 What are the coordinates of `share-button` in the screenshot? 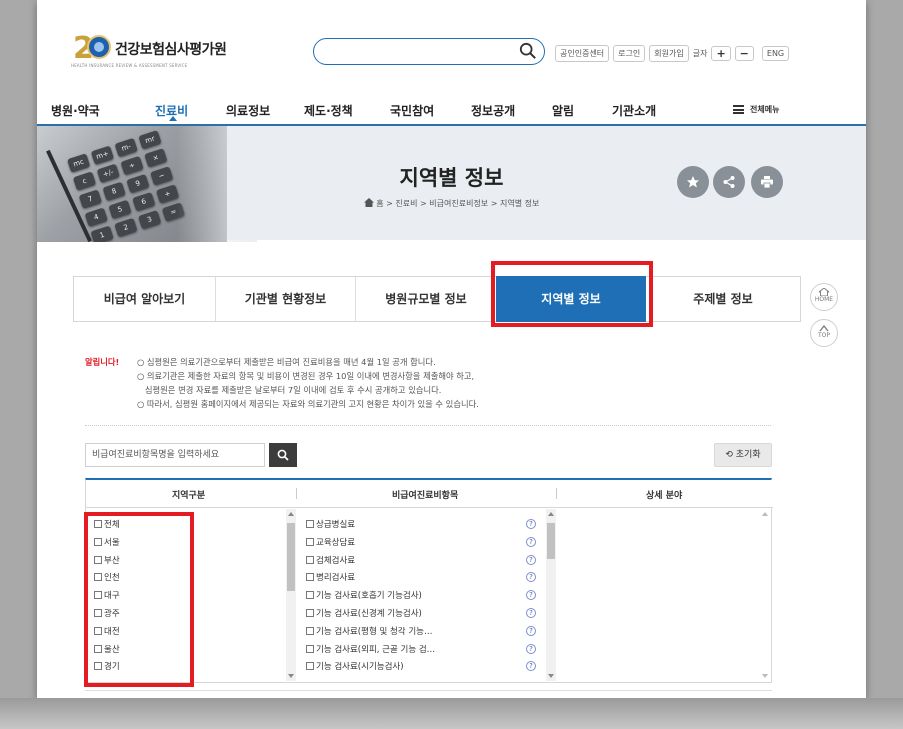 It's located at (729, 182).